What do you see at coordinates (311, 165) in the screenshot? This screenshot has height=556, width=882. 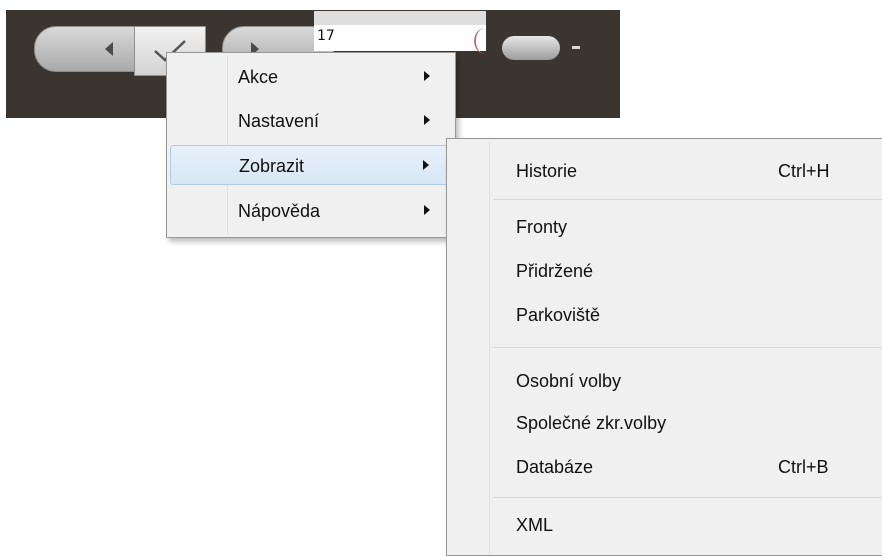 I see `menu-item-zobrazit: Zobrazit` at bounding box center [311, 165].